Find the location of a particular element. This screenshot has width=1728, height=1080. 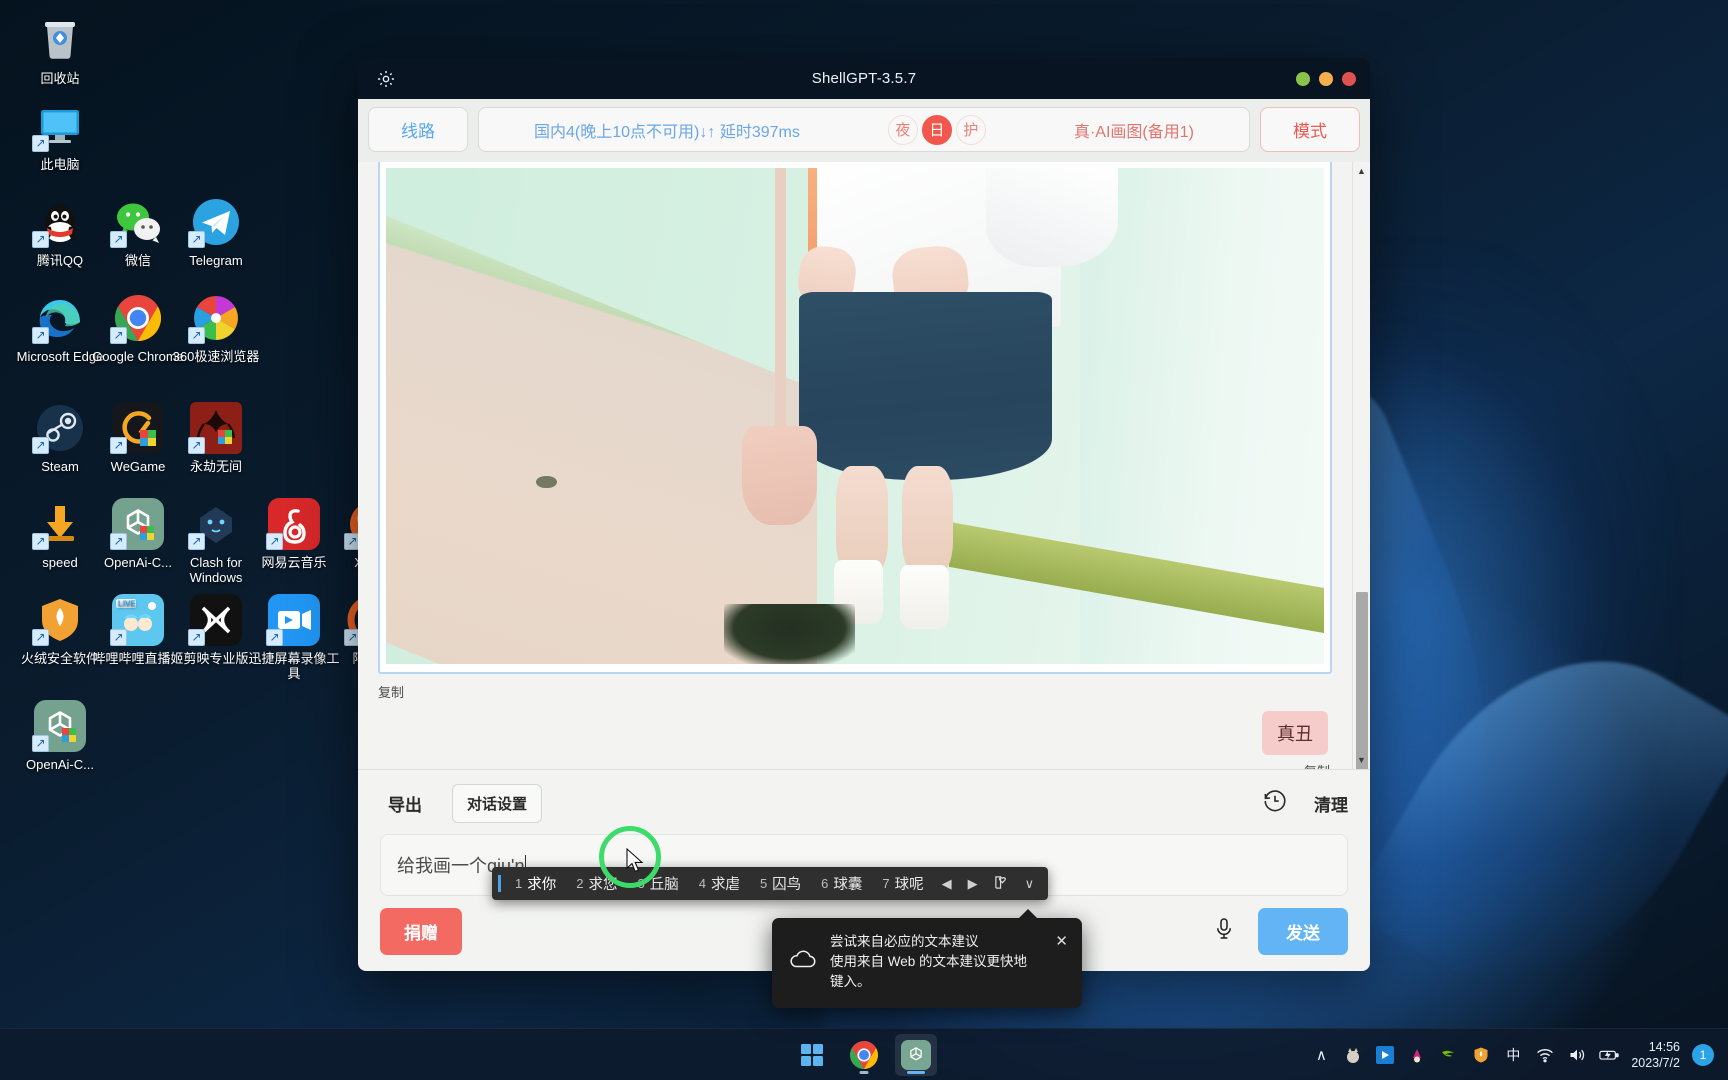

composer-toolbar-right: 清理 is located at coordinates (1305, 803).